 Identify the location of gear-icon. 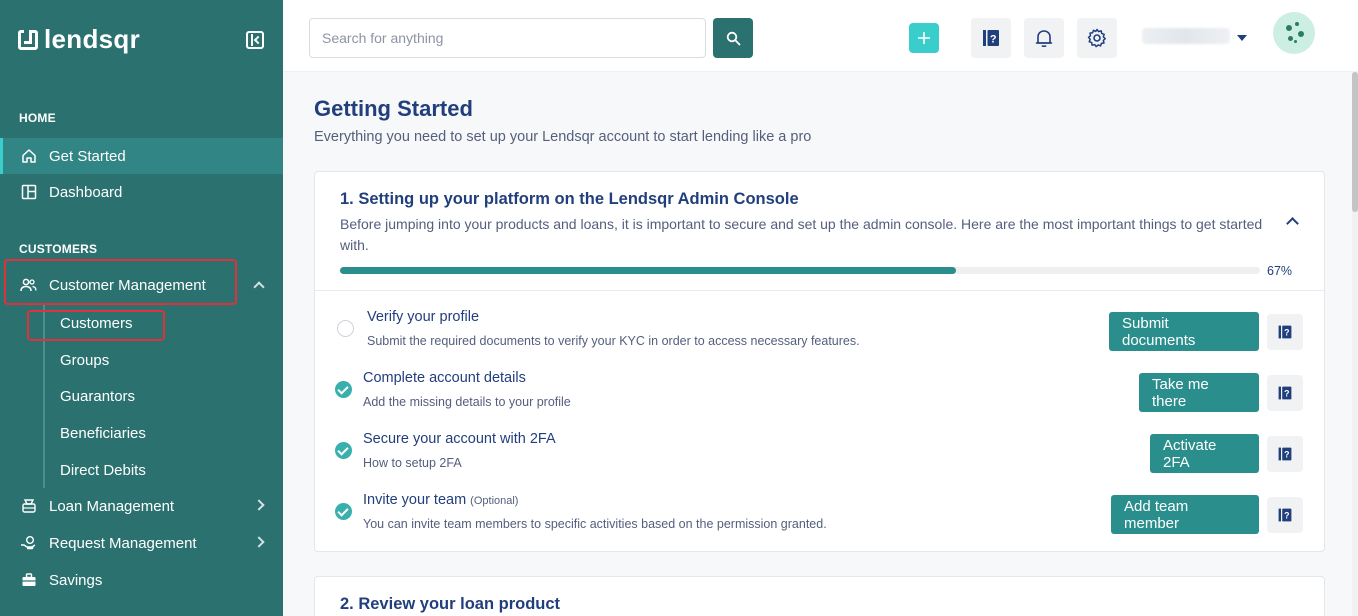
(1096, 38).